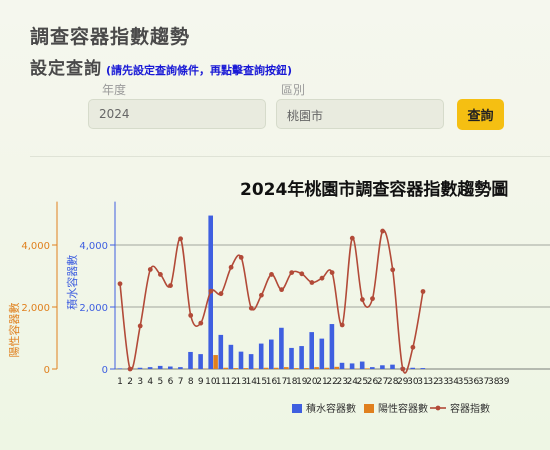 Image resolution: width=550 pixels, height=450 pixels. I want to click on query-hint: (請先設定查詢條件，再點擊查詢按鈕), so click(199, 70).